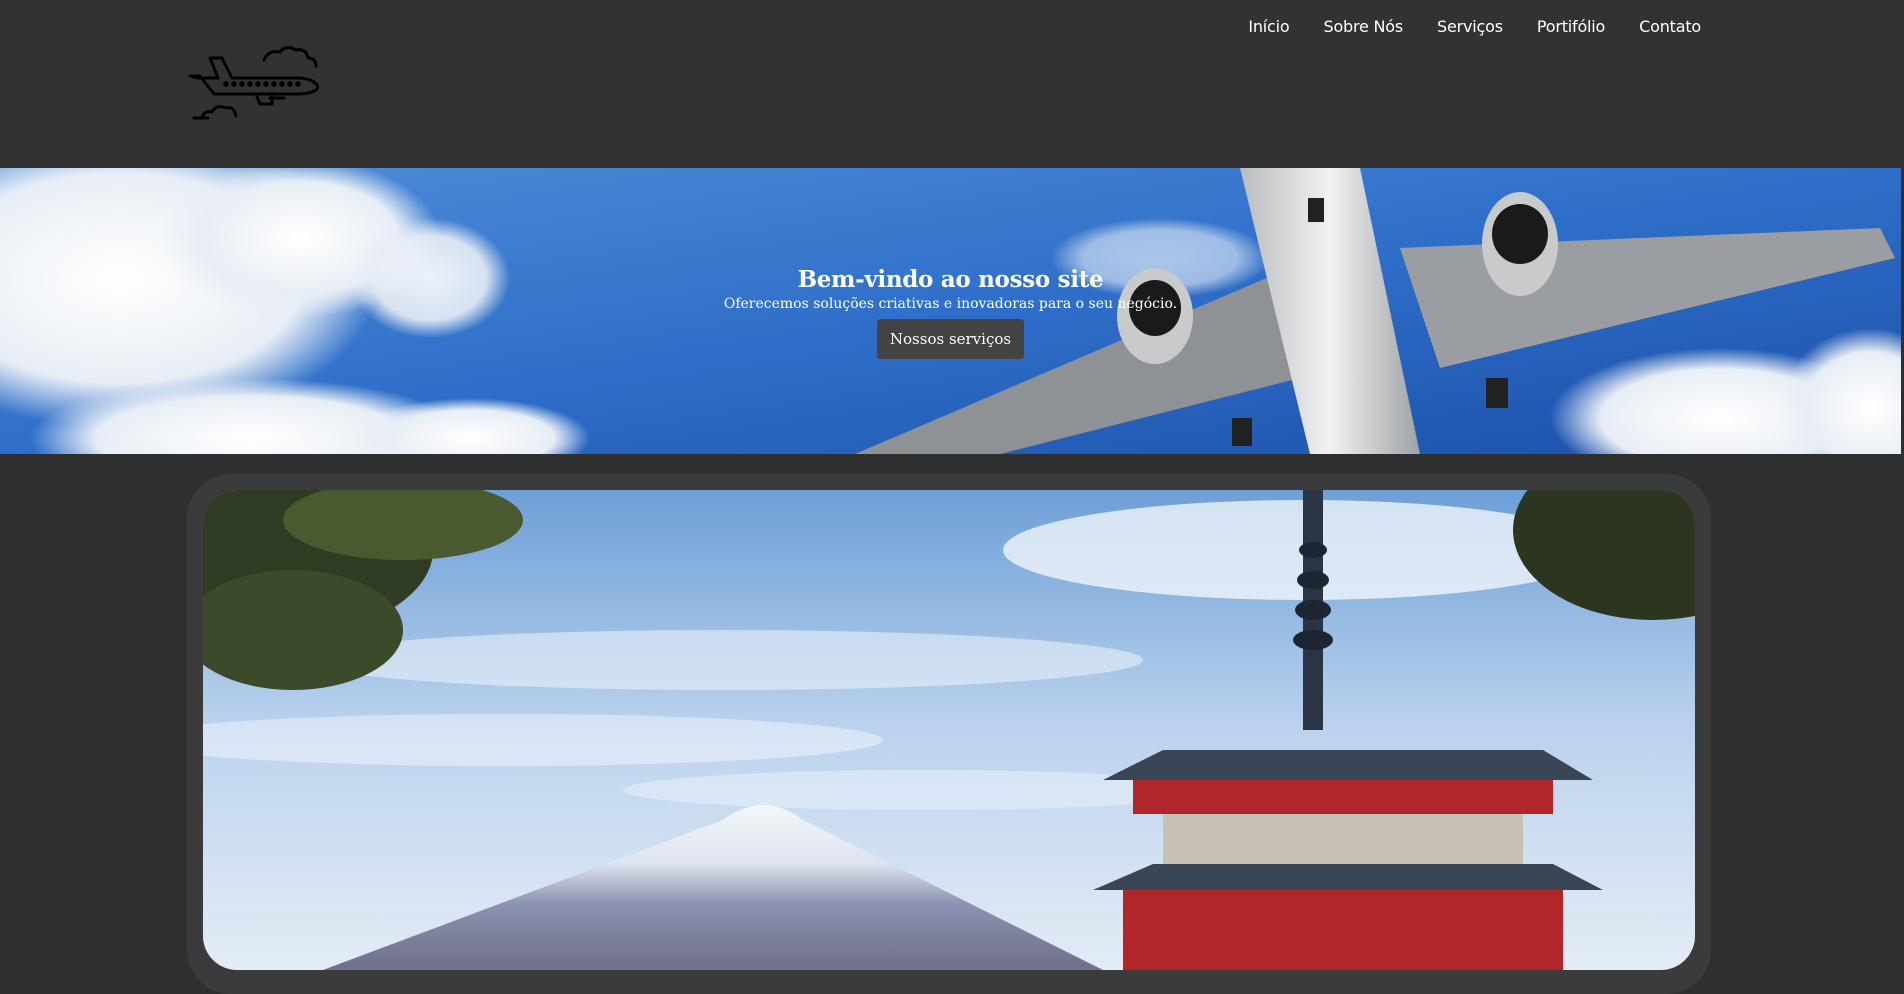 Image resolution: width=1904 pixels, height=994 pixels. What do you see at coordinates (1470, 27) in the screenshot?
I see `nav-link-servicos: Serviços` at bounding box center [1470, 27].